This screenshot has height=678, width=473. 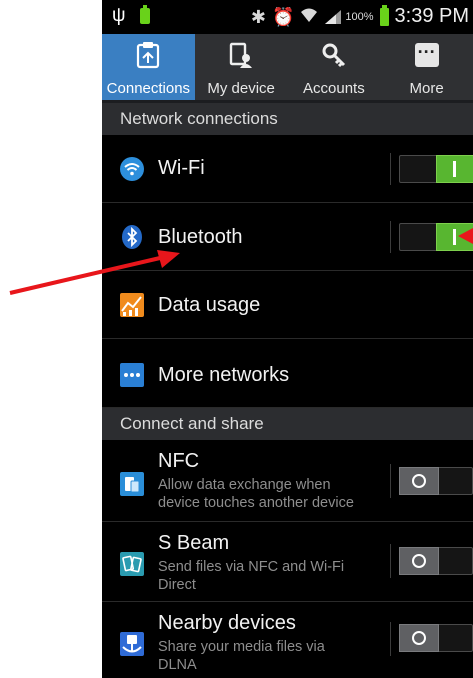 What do you see at coordinates (177, 665) in the screenshot?
I see `nearby-devices-description-line: DLNA` at bounding box center [177, 665].